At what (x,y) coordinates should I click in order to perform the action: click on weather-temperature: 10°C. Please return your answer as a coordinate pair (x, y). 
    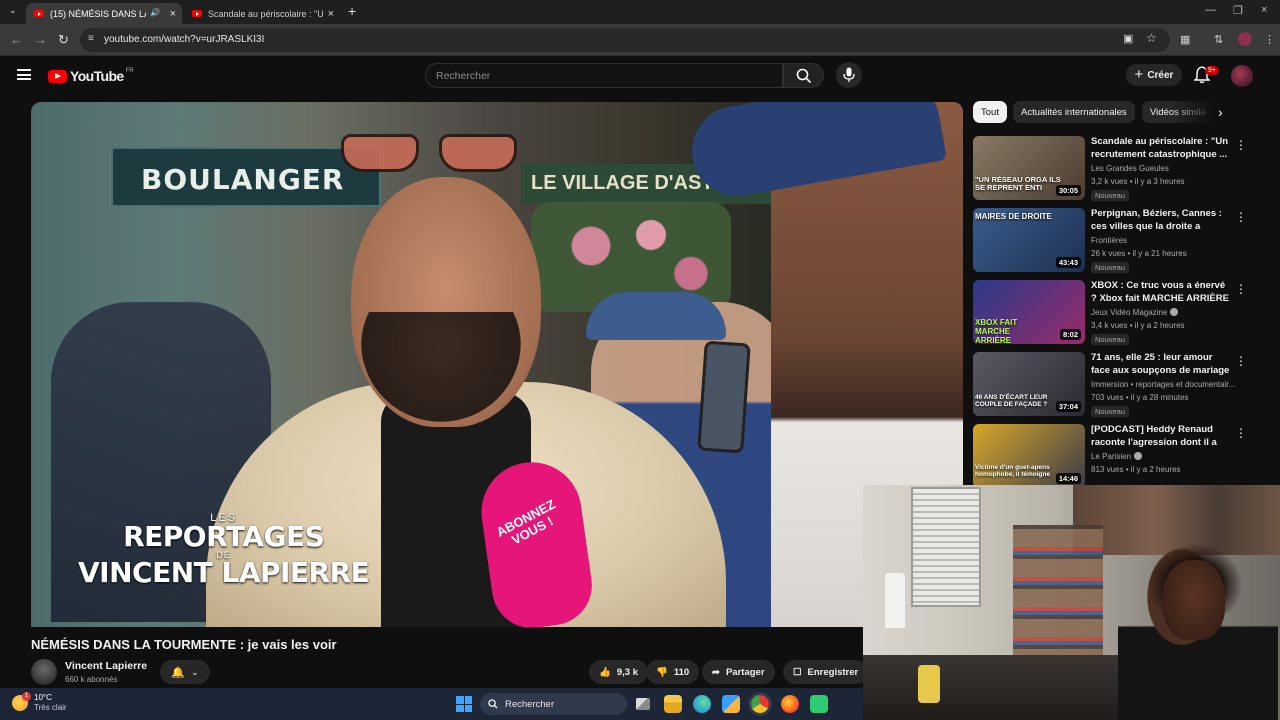
    Looking at the image, I should click on (43, 697).